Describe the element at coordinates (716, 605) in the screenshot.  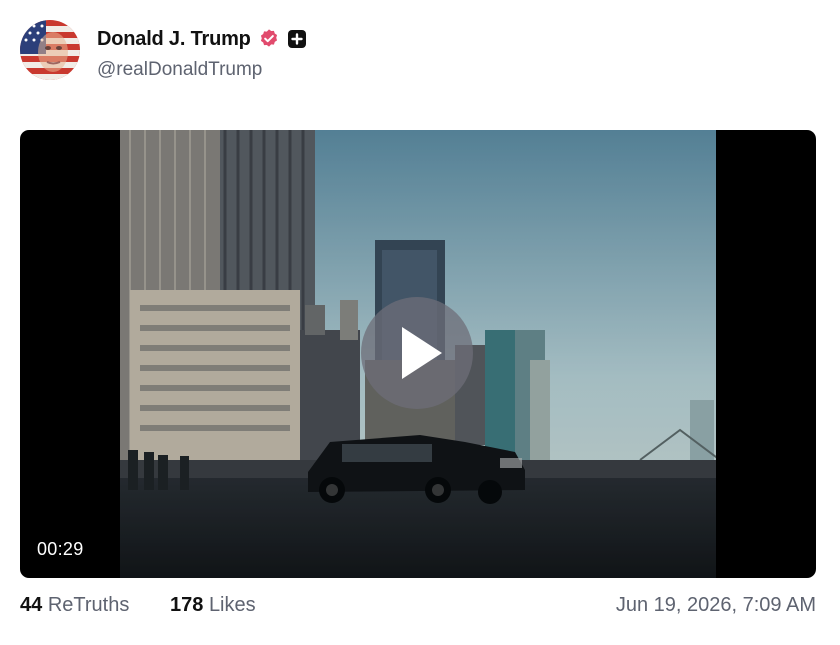
I see `post-timestamp: Jun 19, 2026, 7:09 AM` at that location.